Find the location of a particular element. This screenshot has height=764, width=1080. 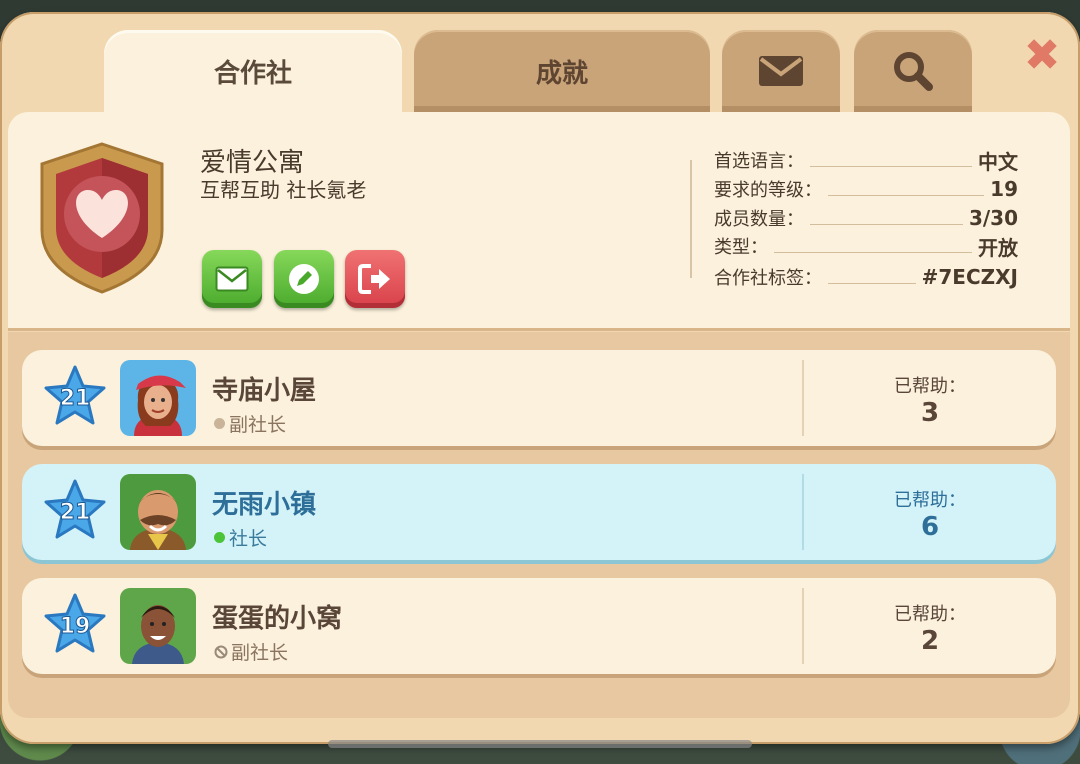

home-indicator is located at coordinates (540, 744).